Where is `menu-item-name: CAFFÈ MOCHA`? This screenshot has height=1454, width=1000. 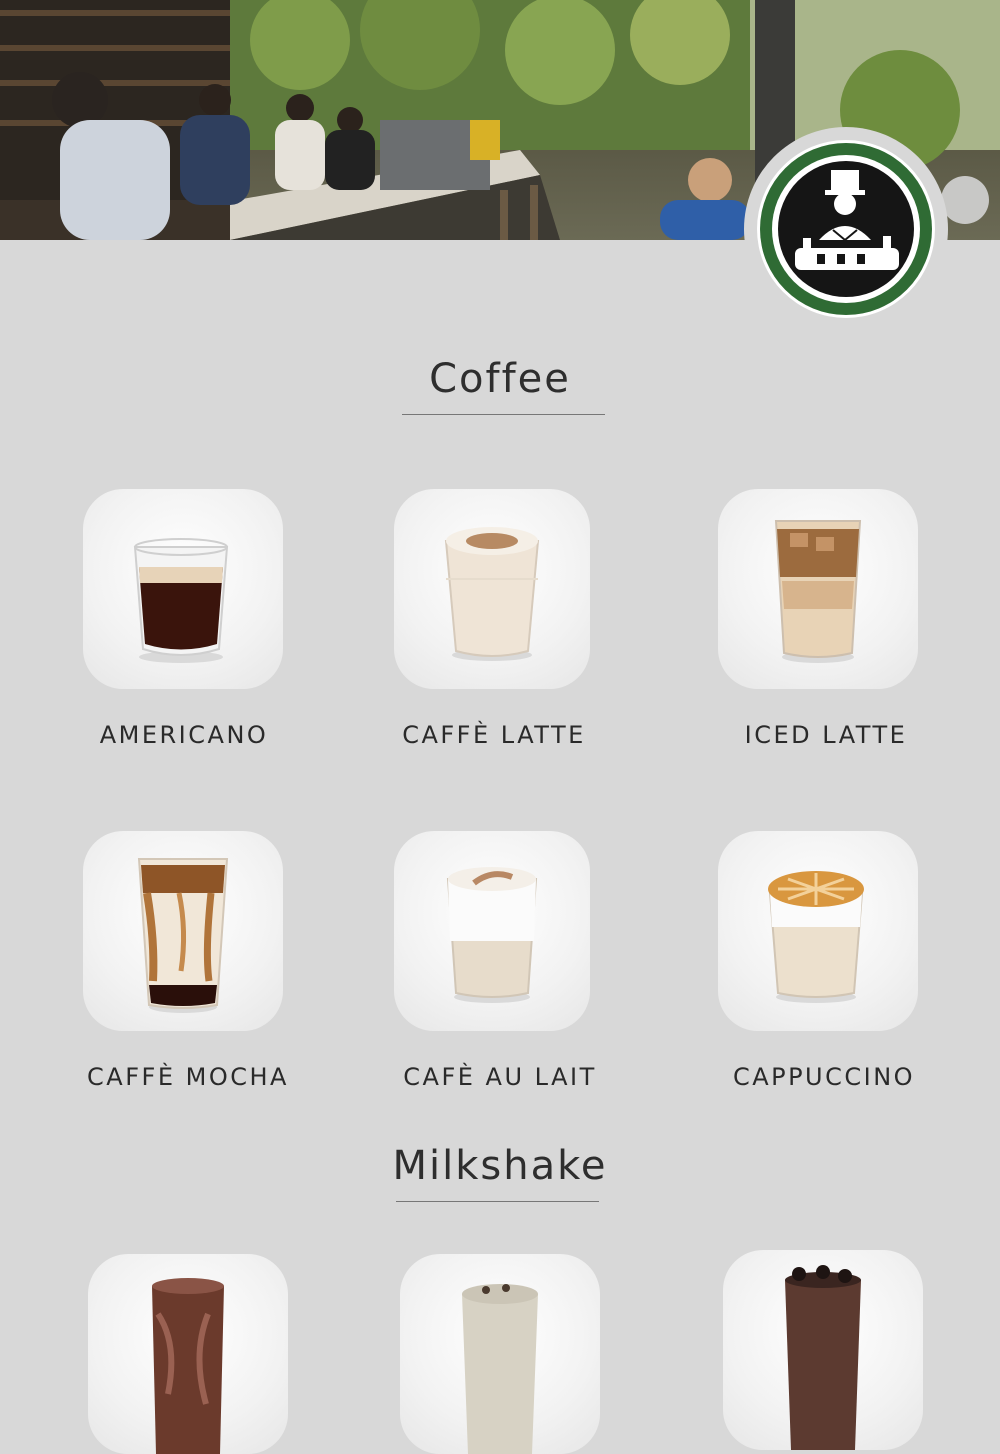 menu-item-name: CAFFÈ MOCHA is located at coordinates (188, 1077).